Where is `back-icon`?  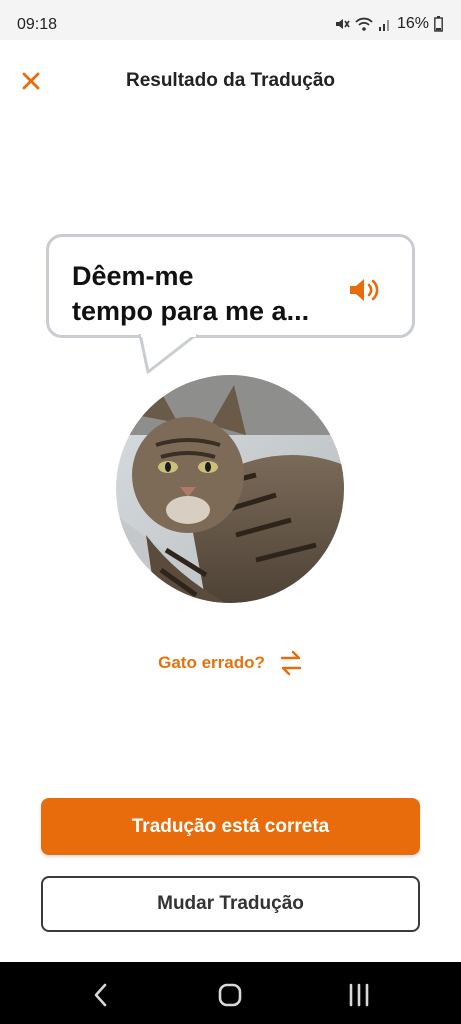
back-icon is located at coordinates (100, 995).